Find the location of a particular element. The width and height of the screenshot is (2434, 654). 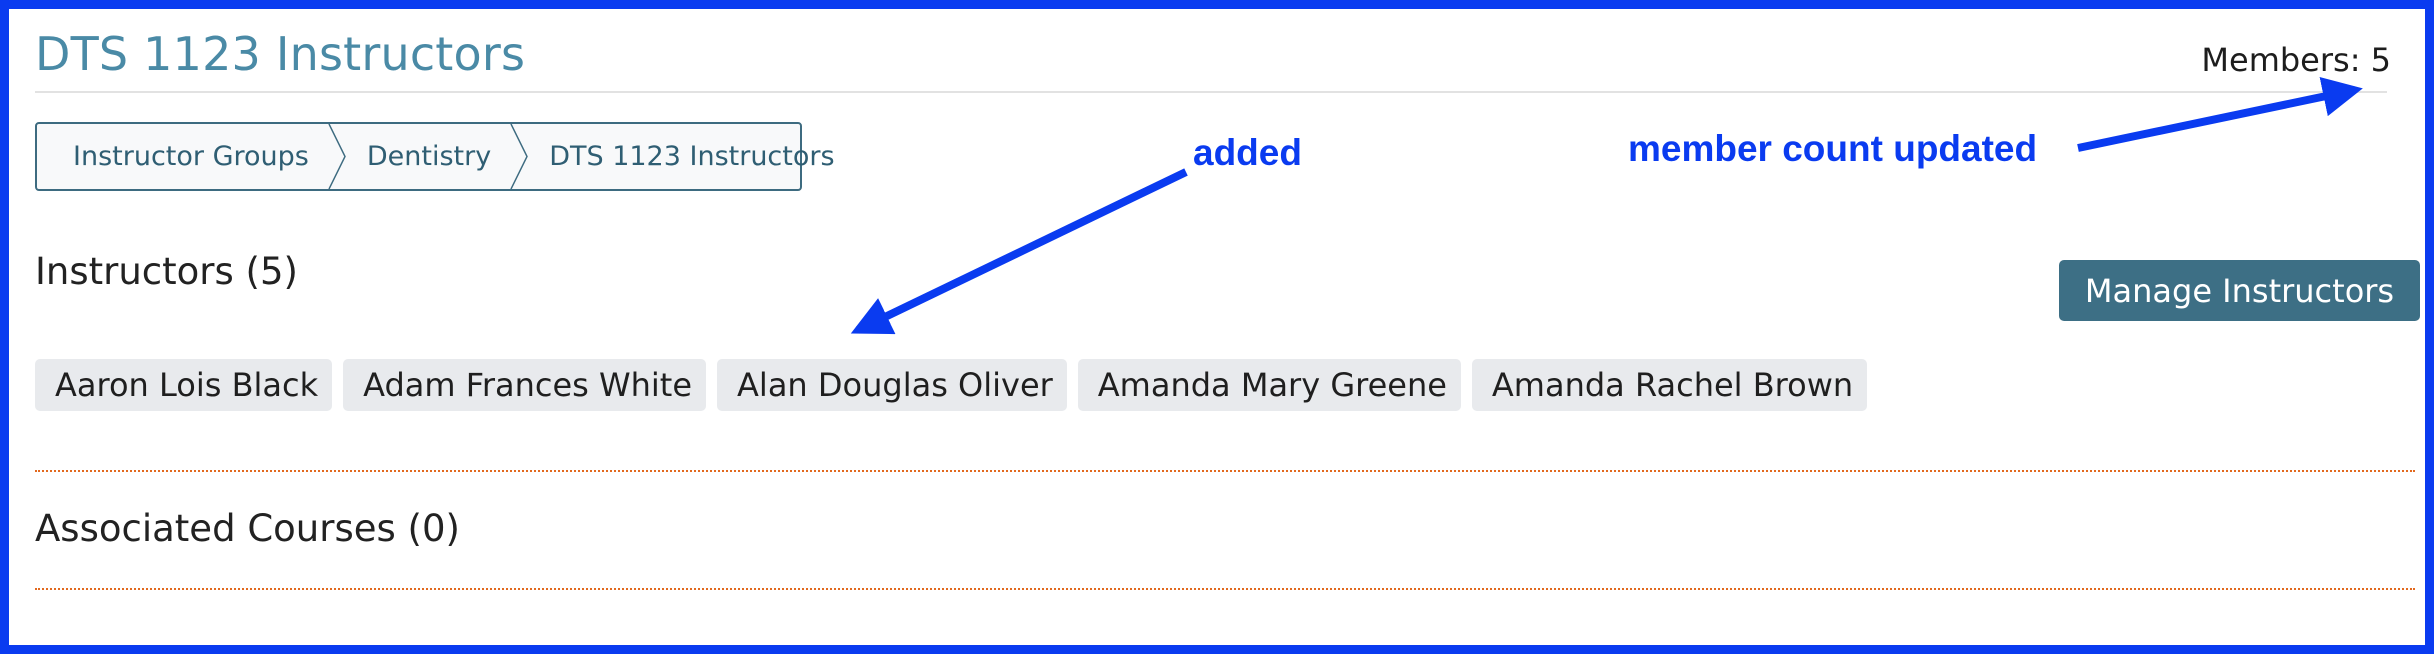

member-count-arrow is located at coordinates (2220, 114).